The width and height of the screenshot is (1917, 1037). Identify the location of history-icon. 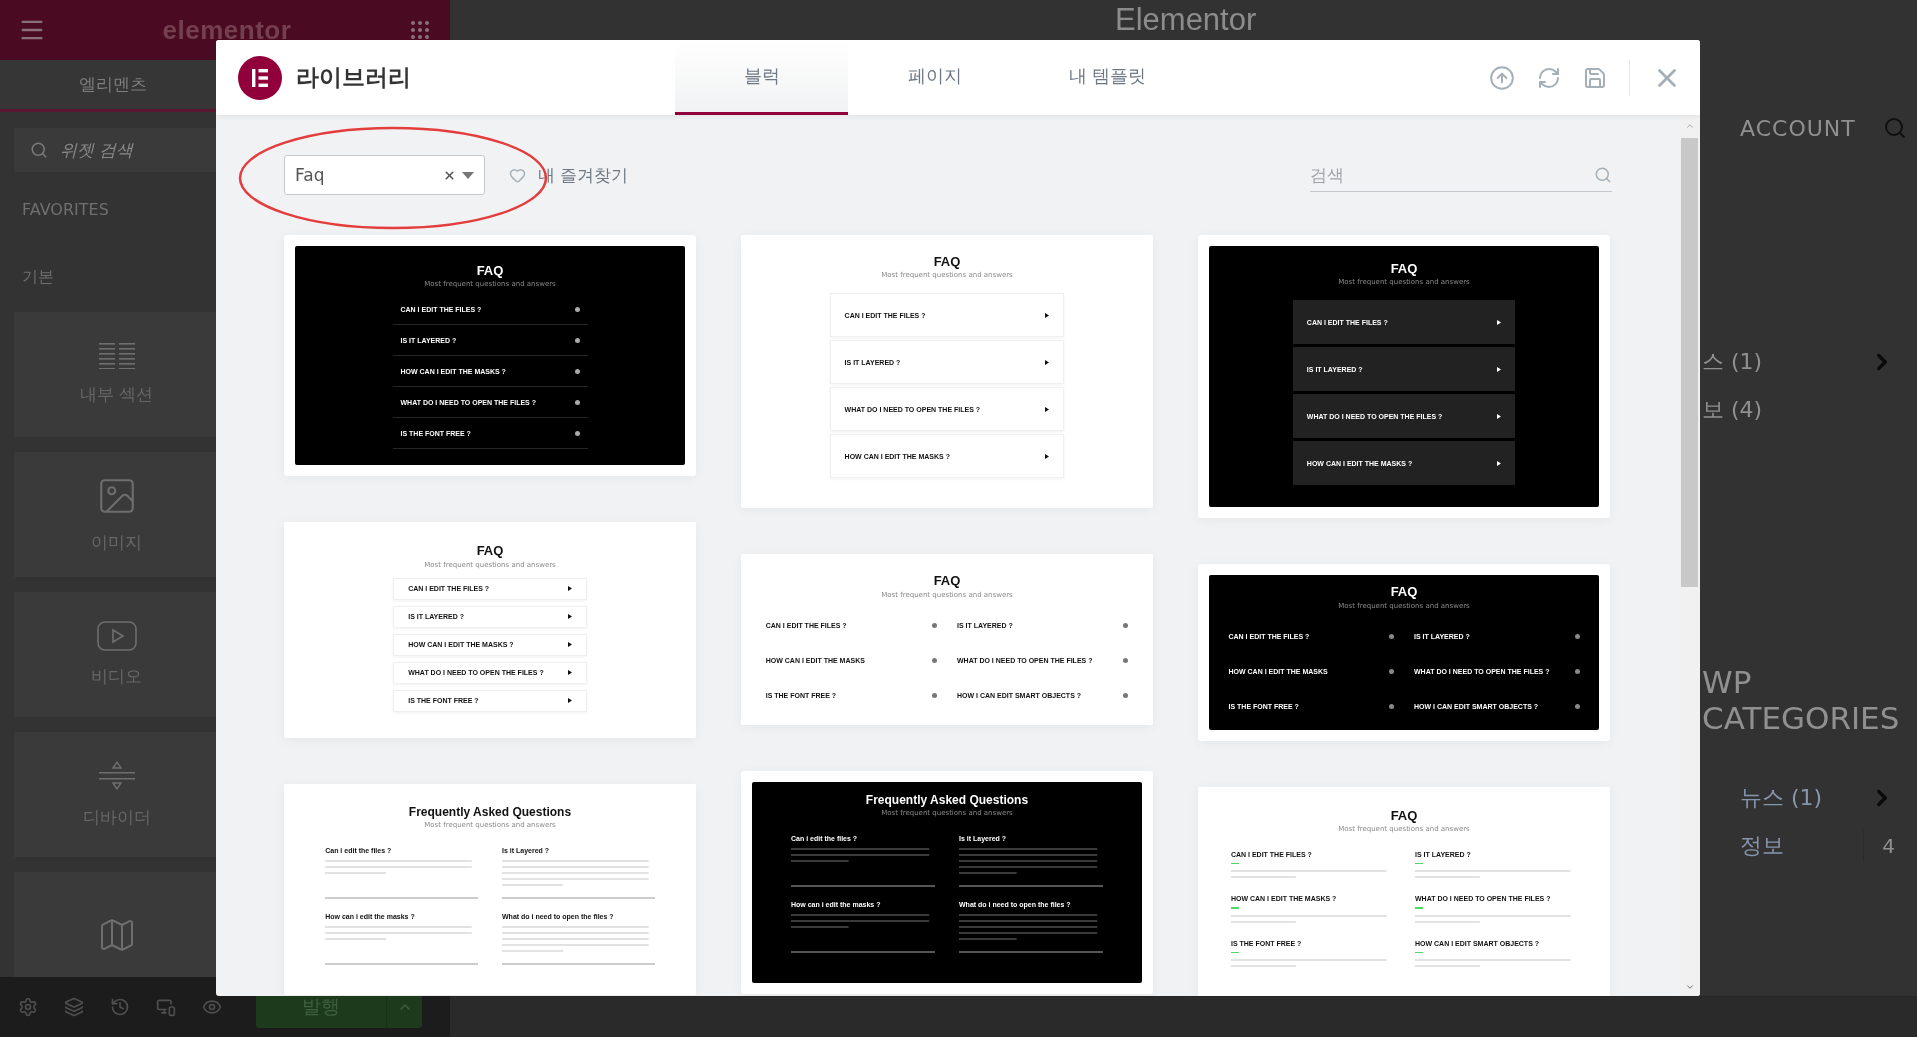
(120, 1007).